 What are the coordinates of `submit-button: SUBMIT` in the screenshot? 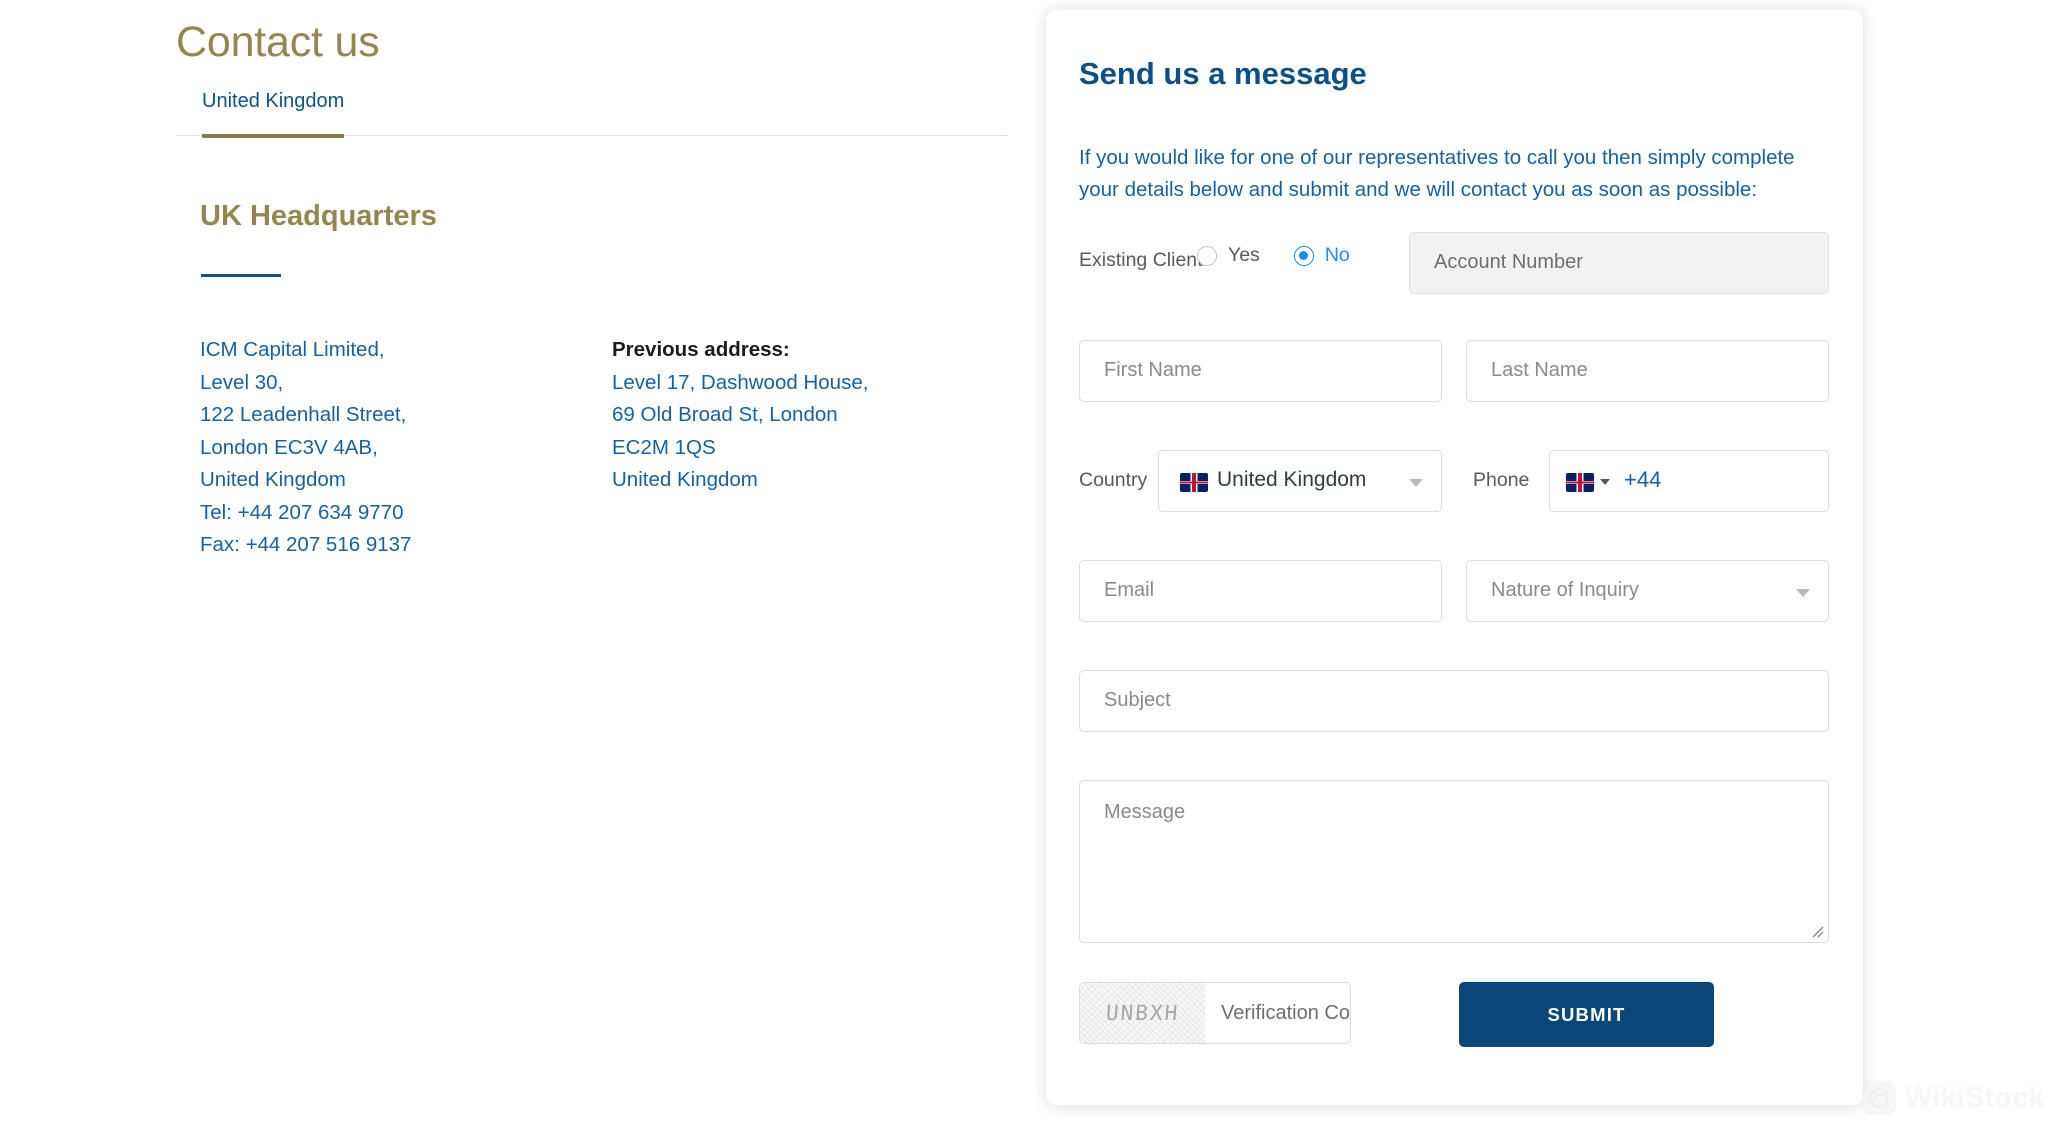 It's located at (1586, 1014).